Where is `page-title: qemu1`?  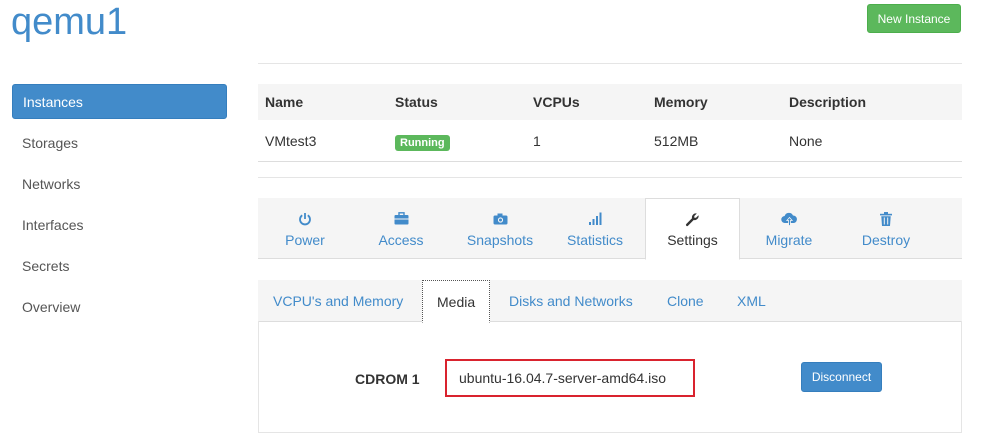
page-title: qemu1 is located at coordinates (69, 22).